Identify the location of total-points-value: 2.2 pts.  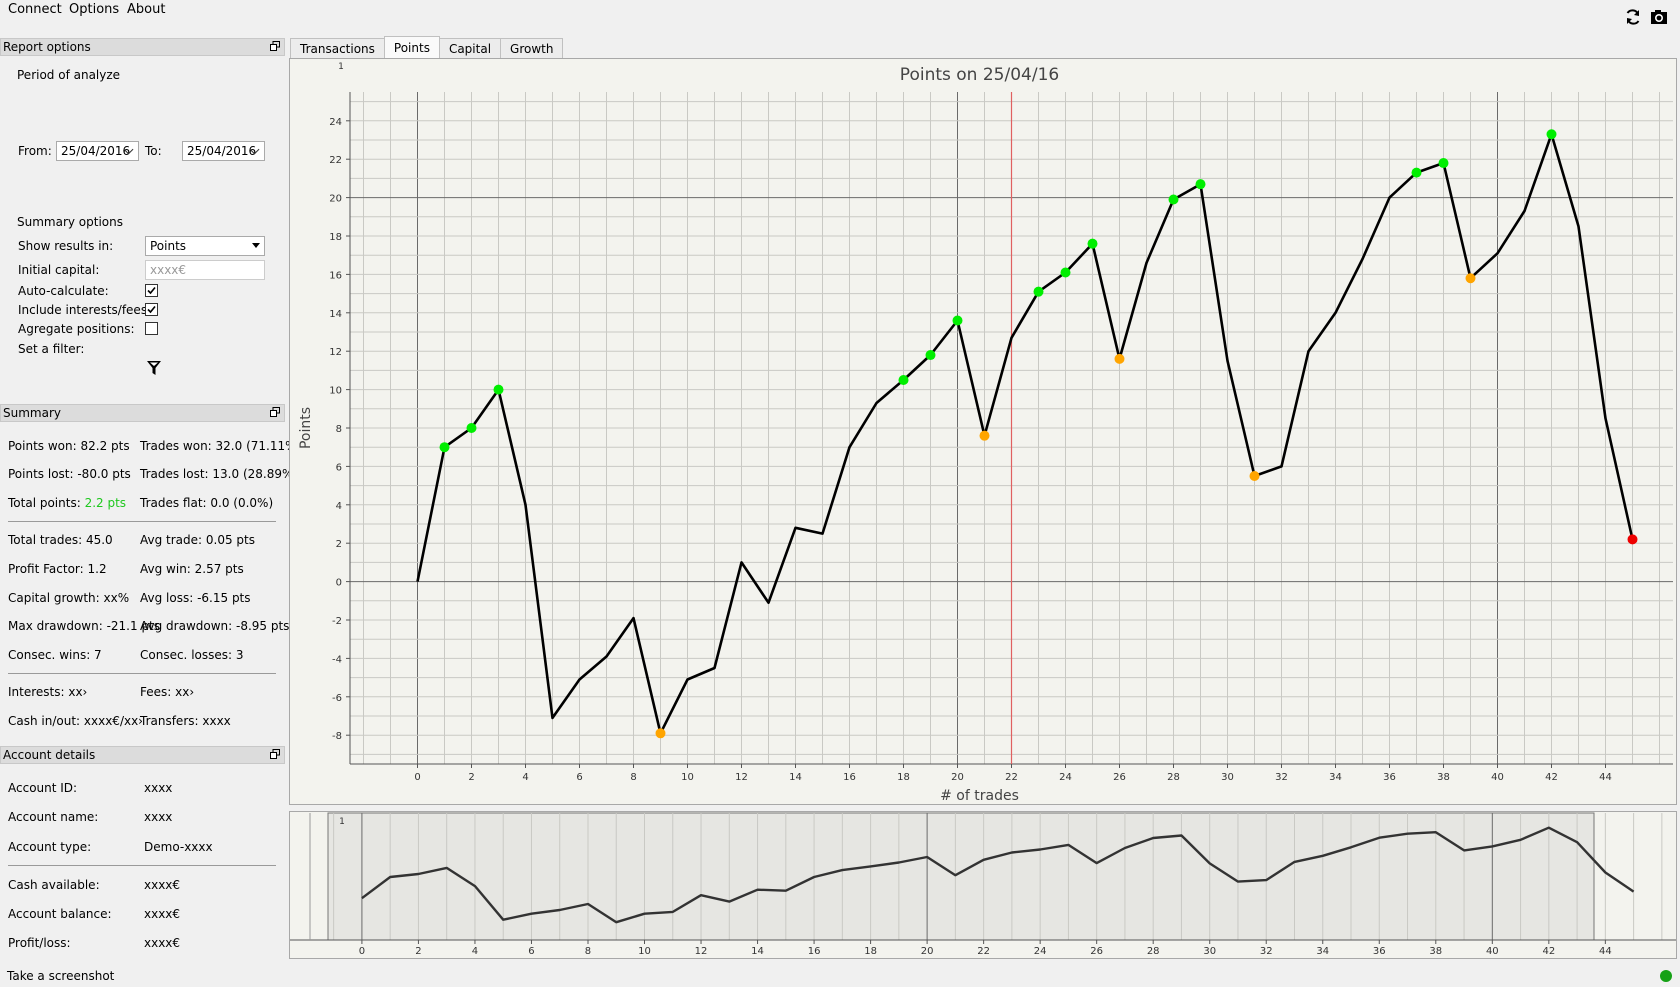
(105, 503).